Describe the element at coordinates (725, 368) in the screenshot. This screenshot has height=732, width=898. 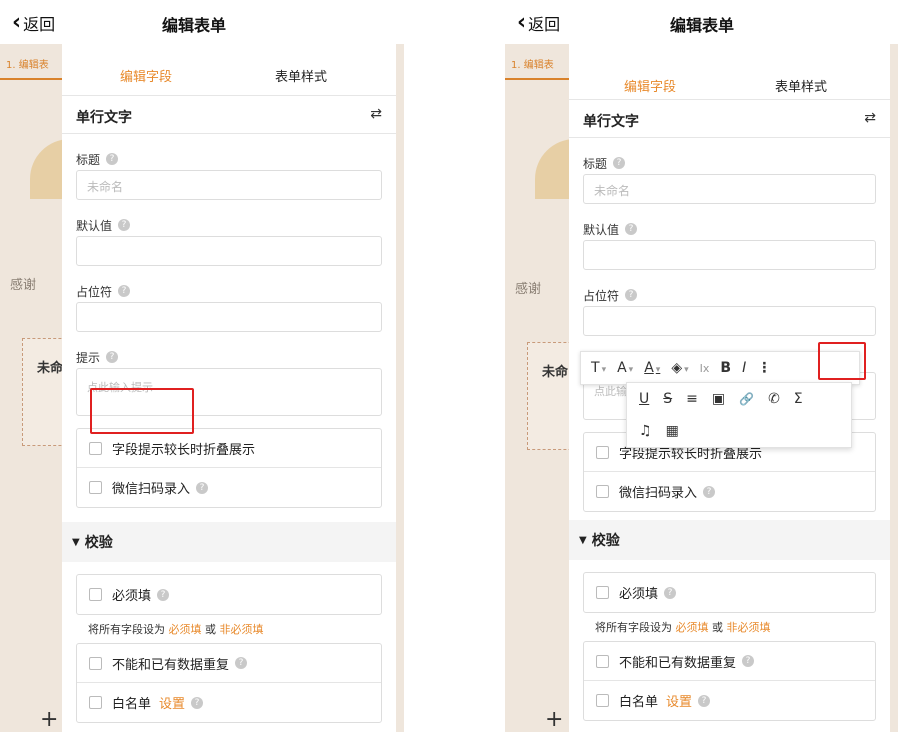
I see `bold-icon: B` at that location.